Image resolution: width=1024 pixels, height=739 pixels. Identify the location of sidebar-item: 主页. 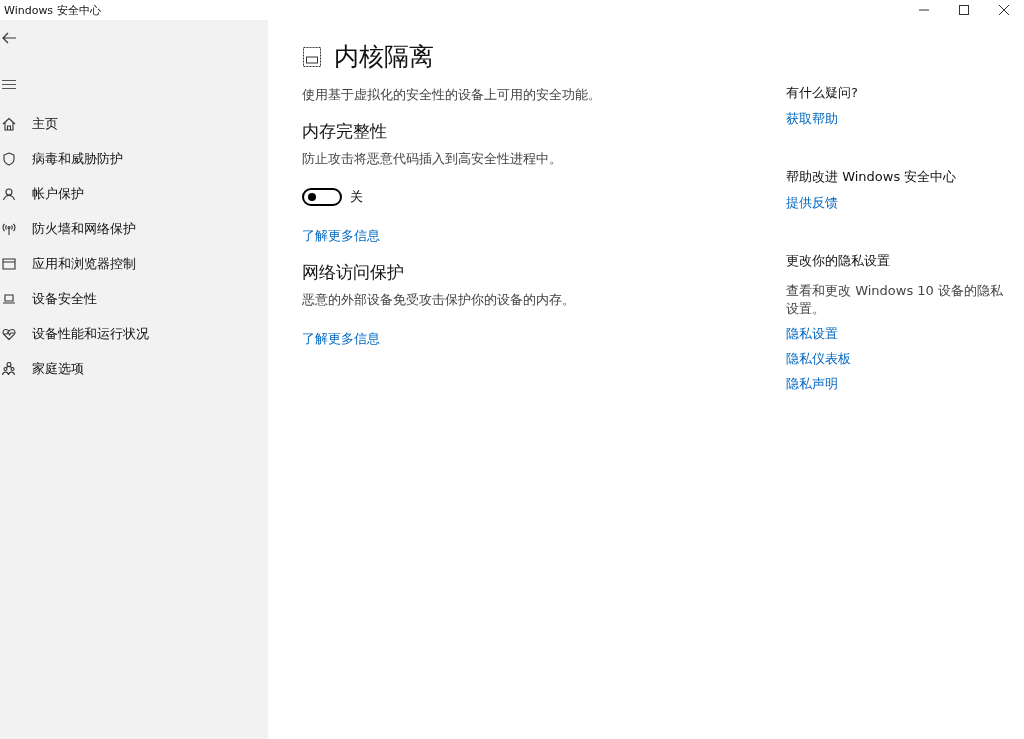
(134, 124).